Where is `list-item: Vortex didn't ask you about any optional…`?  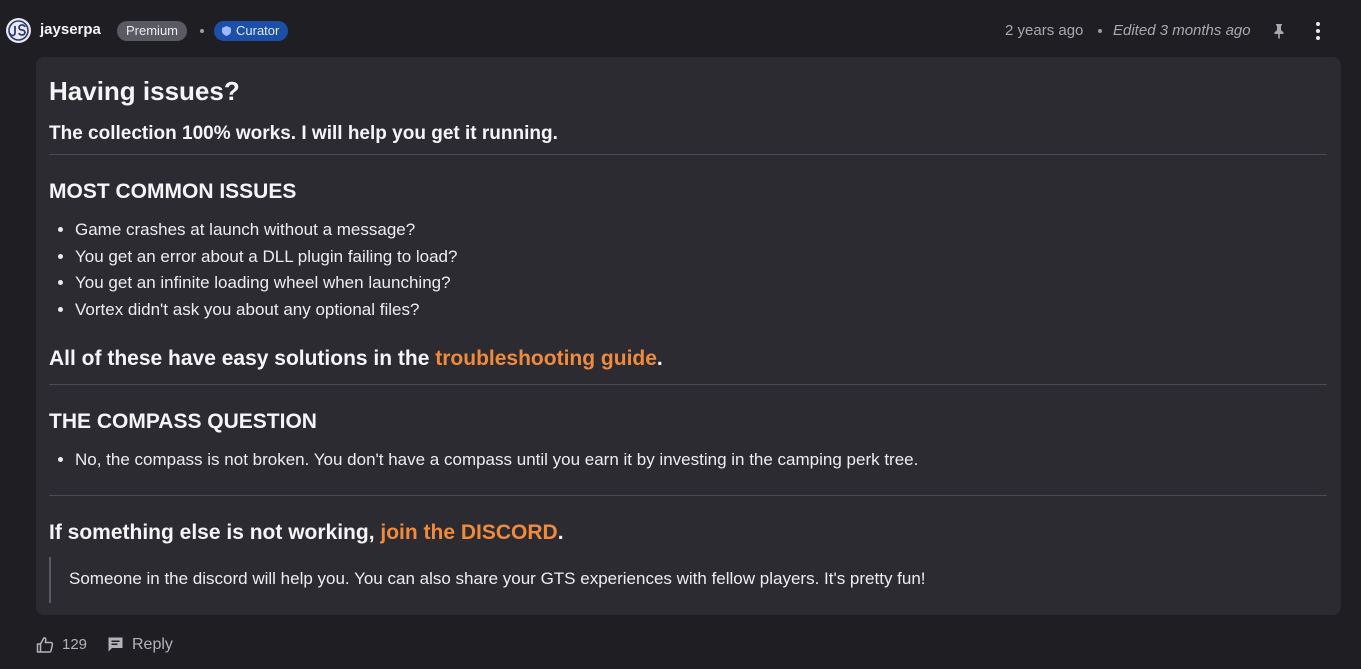
list-item: Vortex didn't ask you about any optional… is located at coordinates (266, 310).